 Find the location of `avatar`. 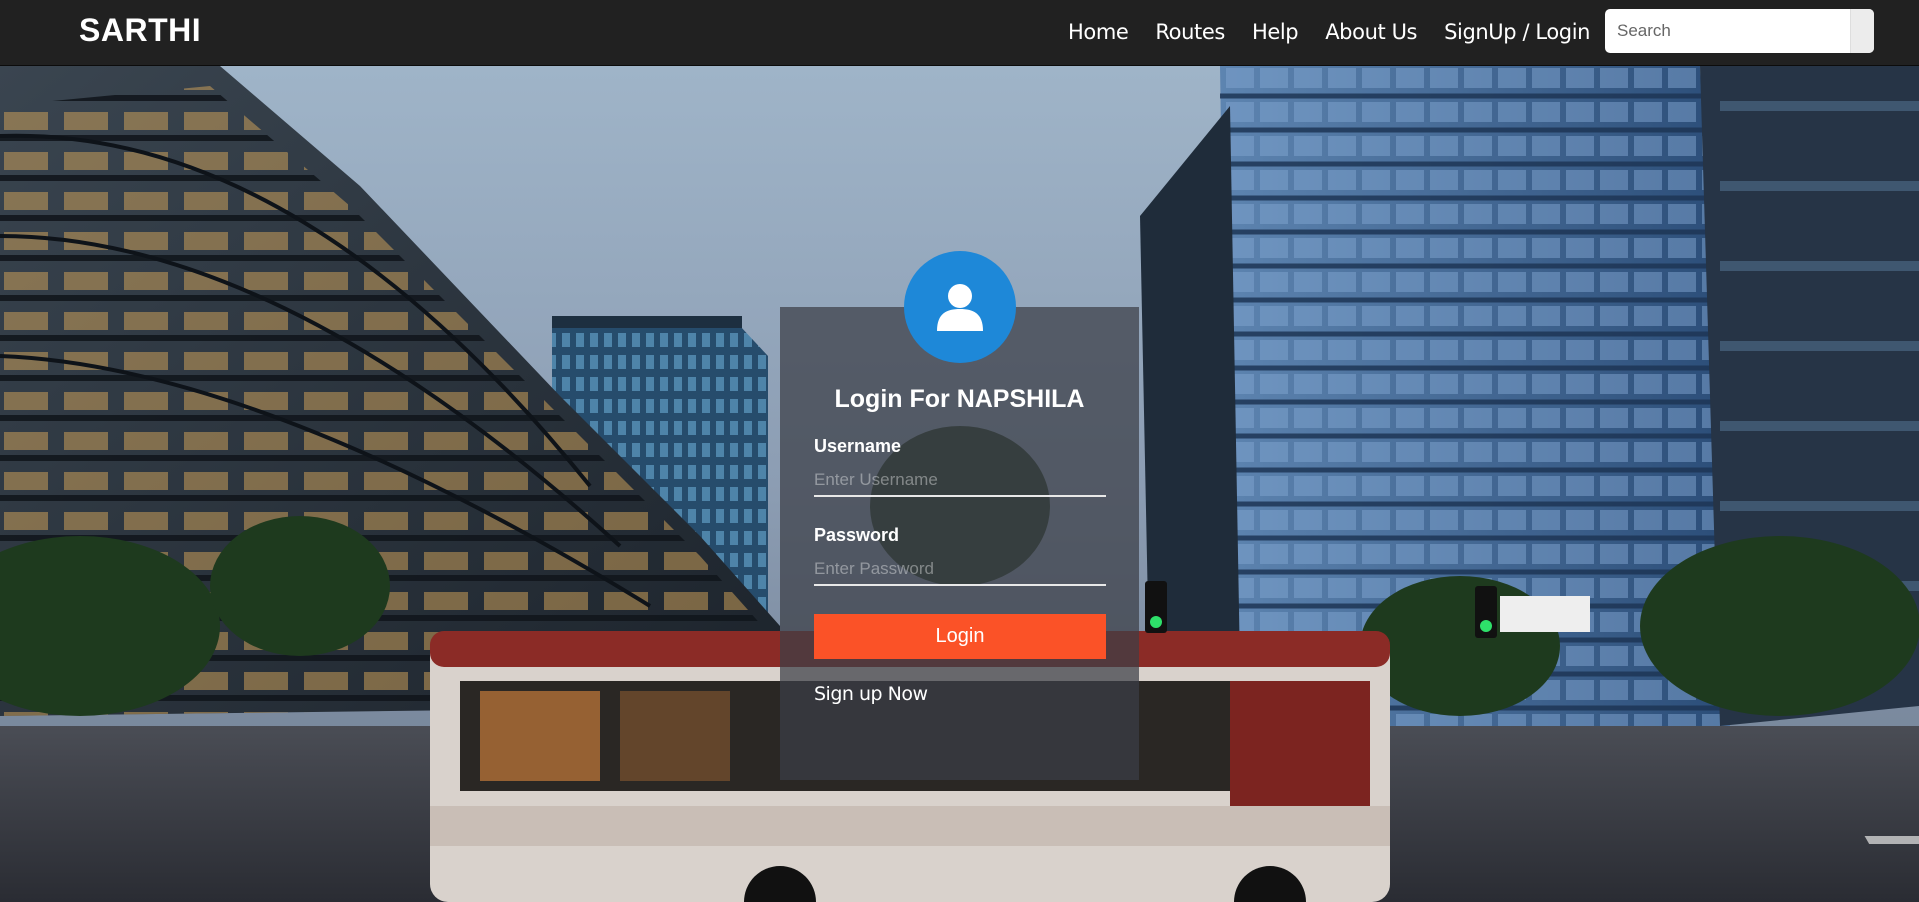

avatar is located at coordinates (960, 307).